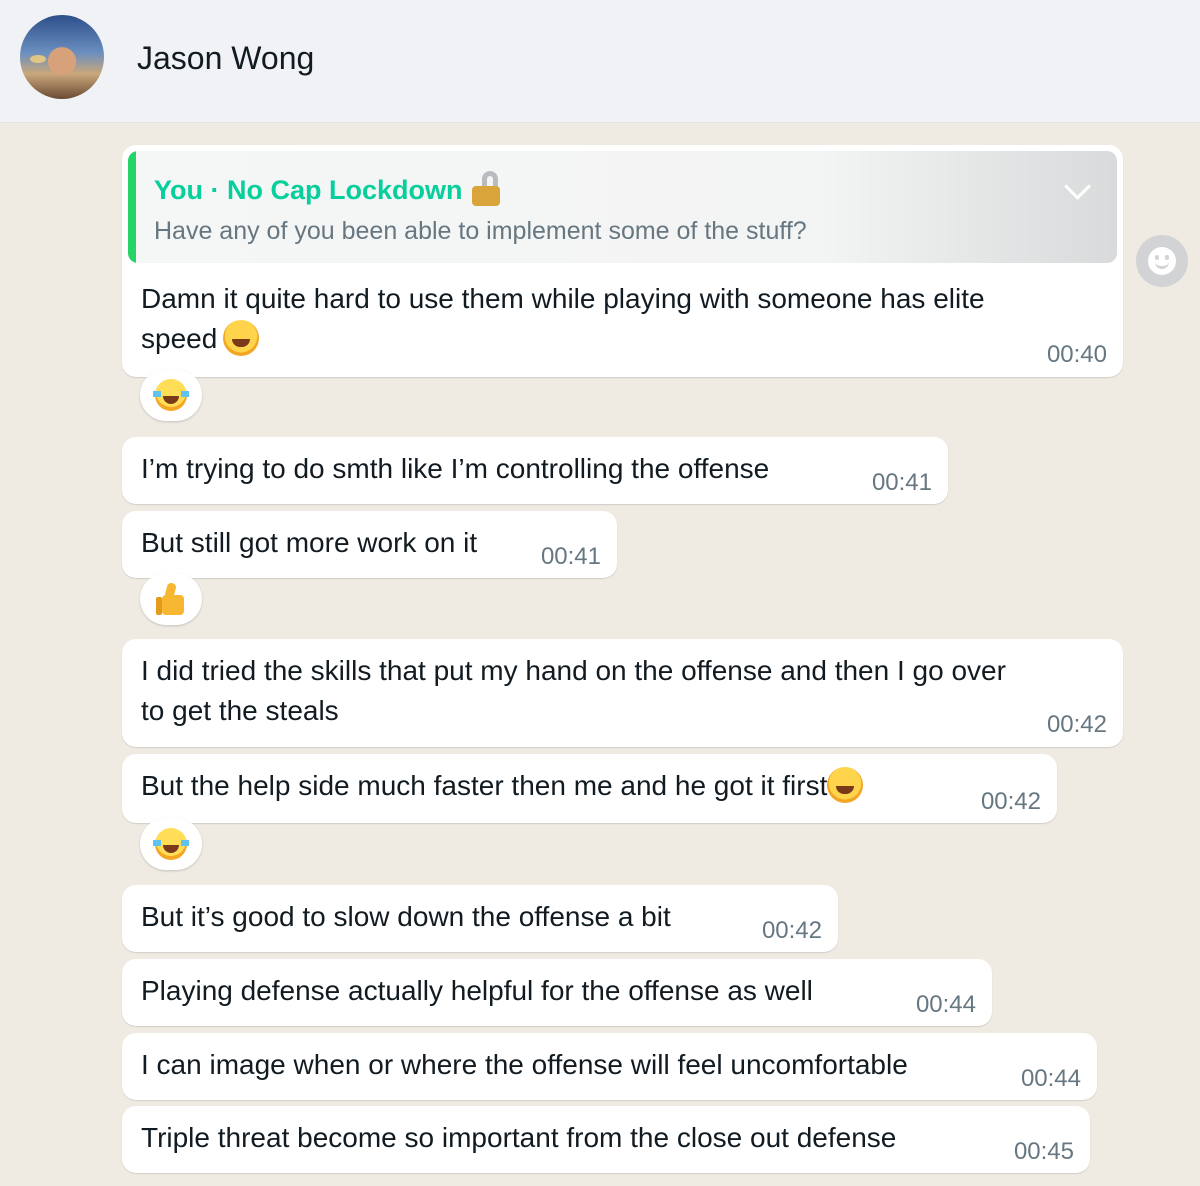 Image resolution: width=1200 pixels, height=1186 pixels. I want to click on message-bubble: But still got more work on it 00:41, so click(369, 544).